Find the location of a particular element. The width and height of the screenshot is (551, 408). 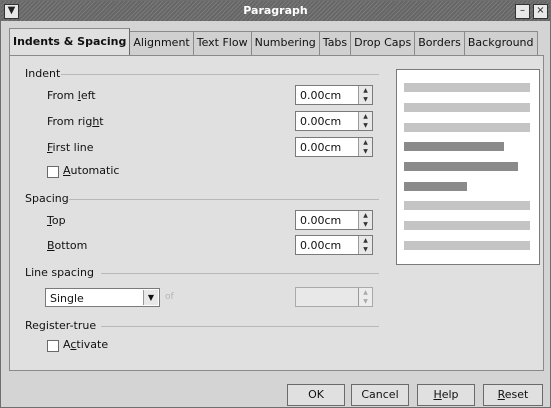

chevron-down-icon: ▼ is located at coordinates (150, 297).